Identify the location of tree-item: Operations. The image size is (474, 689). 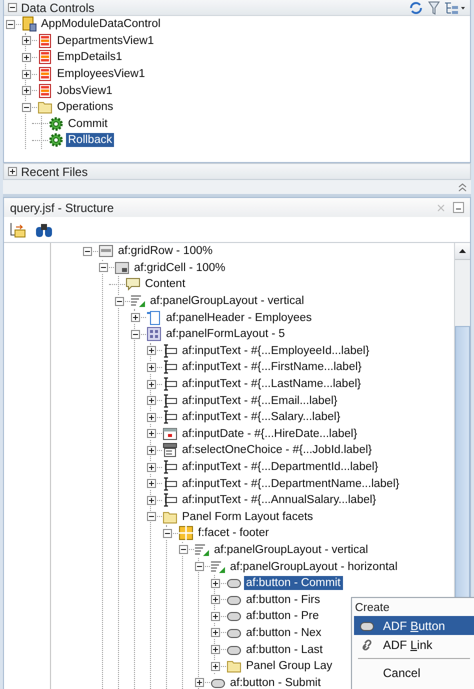
(85, 107).